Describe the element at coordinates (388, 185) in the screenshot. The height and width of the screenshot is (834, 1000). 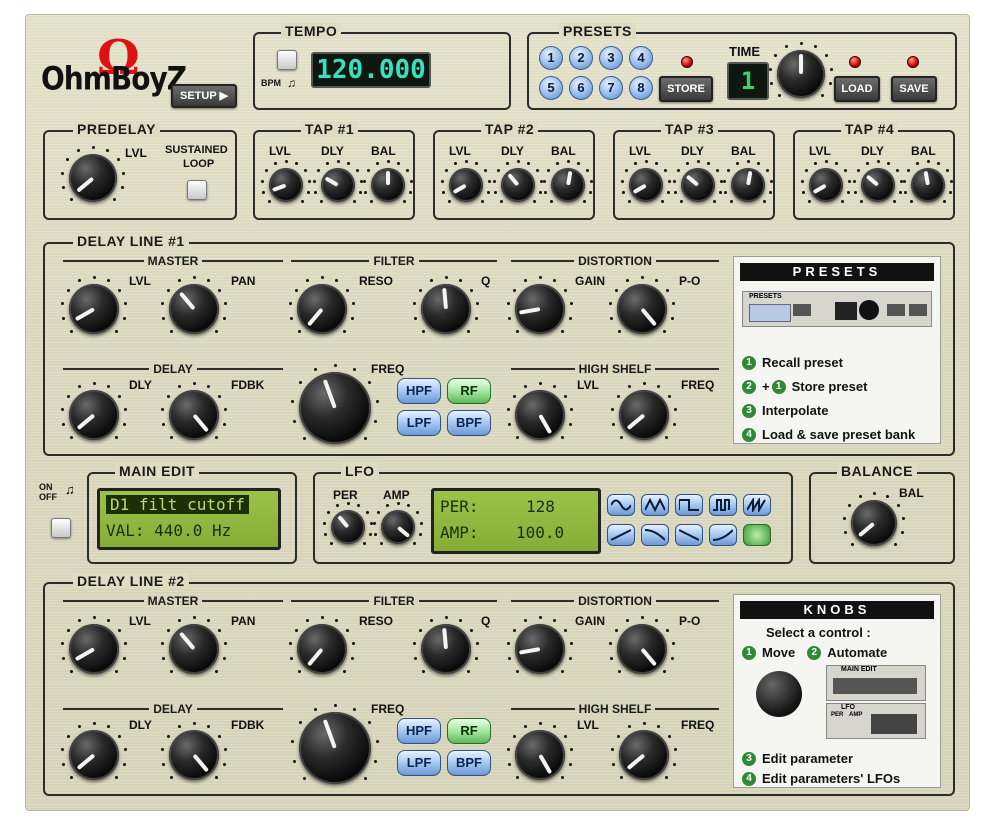
I see `tap-1-bal-knob` at that location.